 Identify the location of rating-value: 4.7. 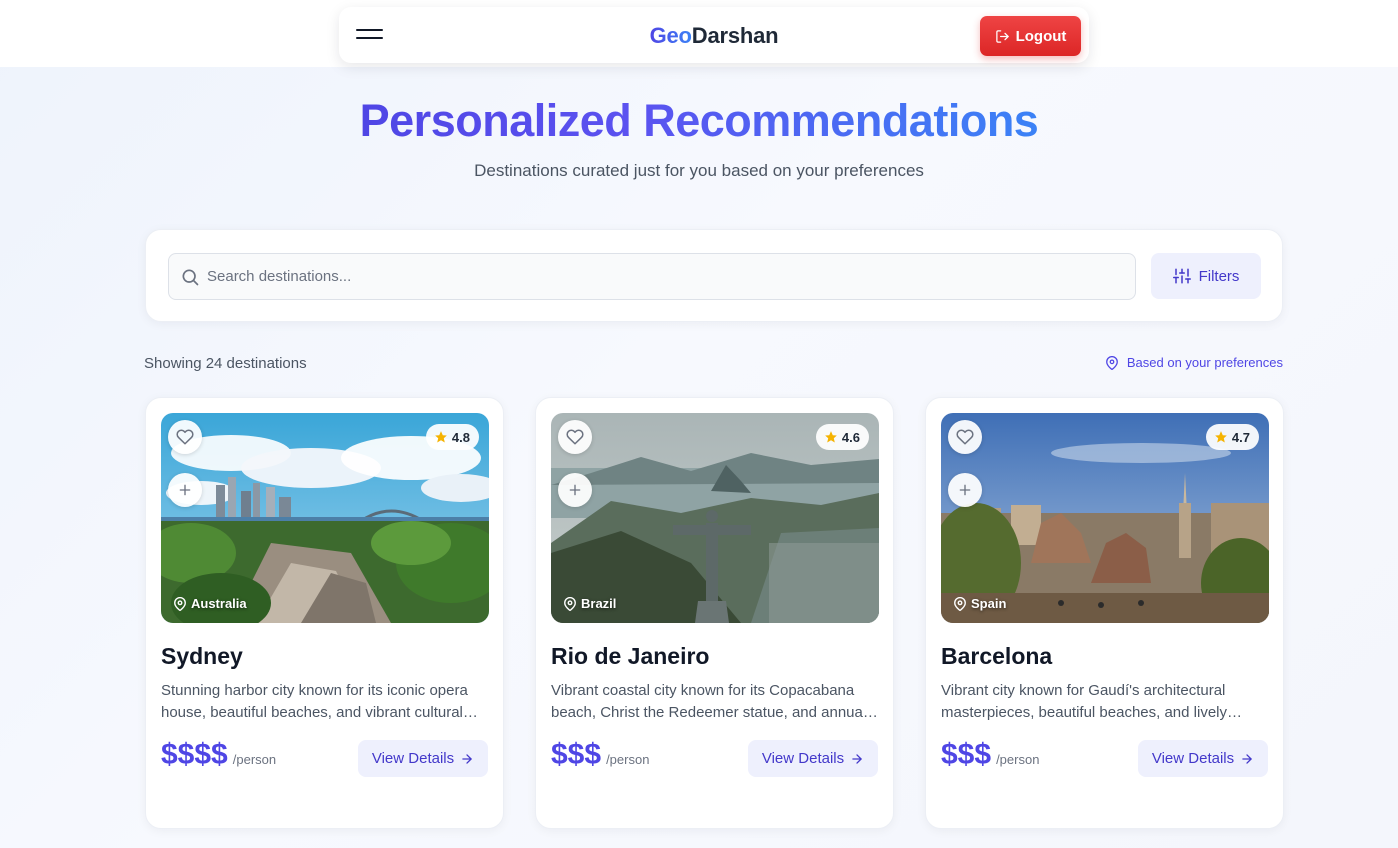
(1240, 437).